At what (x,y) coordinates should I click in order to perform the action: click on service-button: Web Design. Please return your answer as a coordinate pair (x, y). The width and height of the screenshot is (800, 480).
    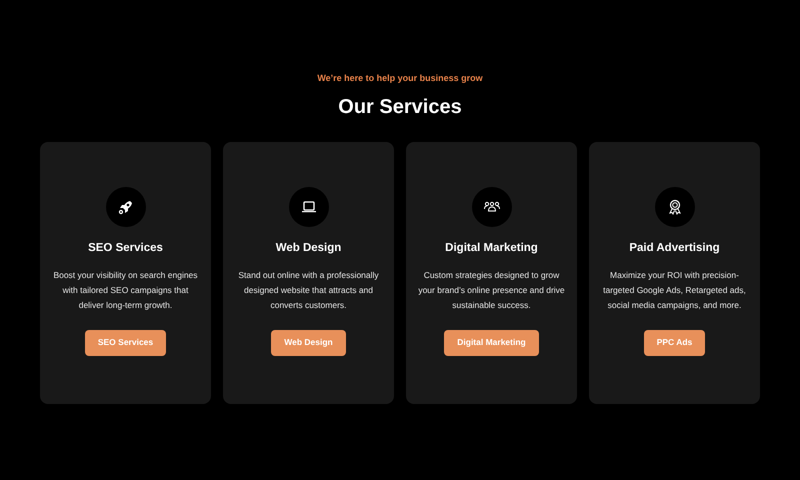
    Looking at the image, I should click on (308, 343).